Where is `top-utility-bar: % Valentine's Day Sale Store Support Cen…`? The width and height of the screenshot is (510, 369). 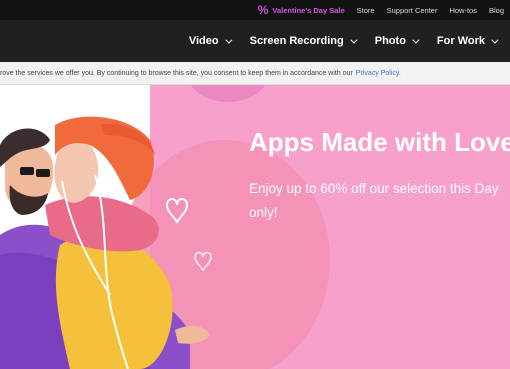 top-utility-bar: % Valentine's Day Sale Store Support Cen… is located at coordinates (255, 10).